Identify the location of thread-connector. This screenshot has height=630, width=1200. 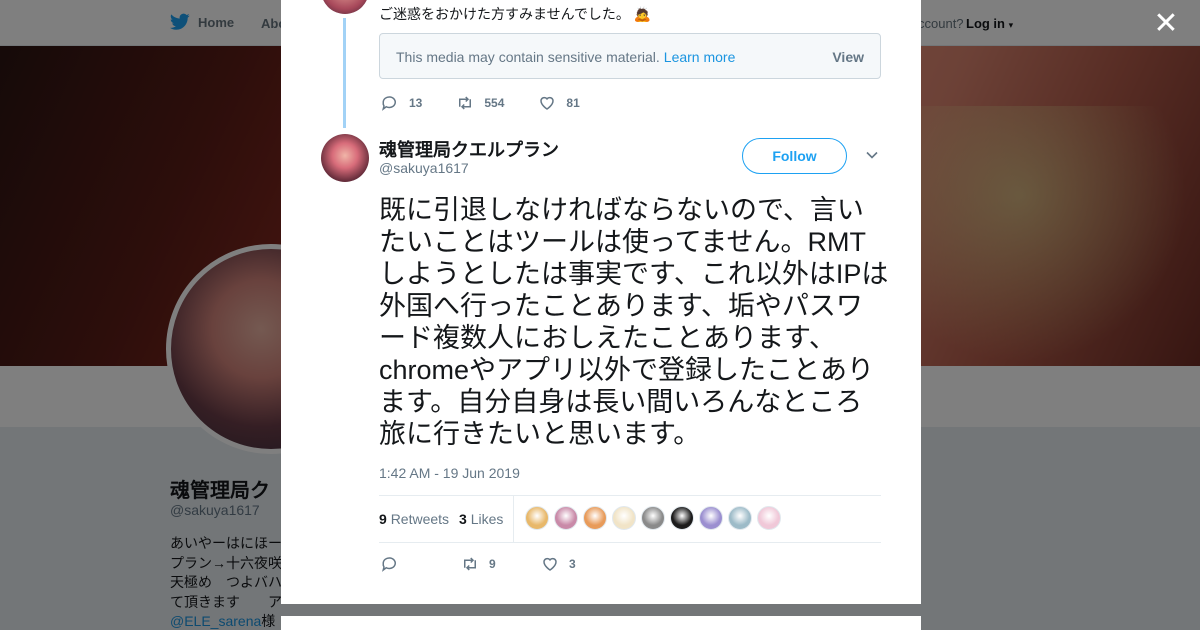
(344, 73).